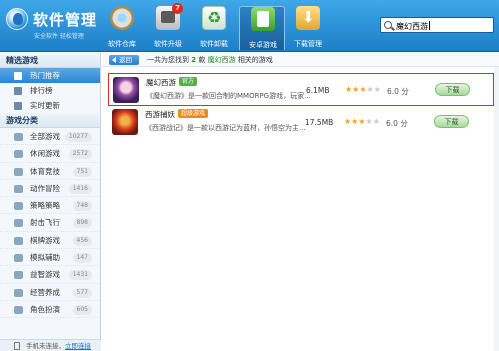  I want to click on app-subtitle: 安全软件 轻松管理, so click(59, 36).